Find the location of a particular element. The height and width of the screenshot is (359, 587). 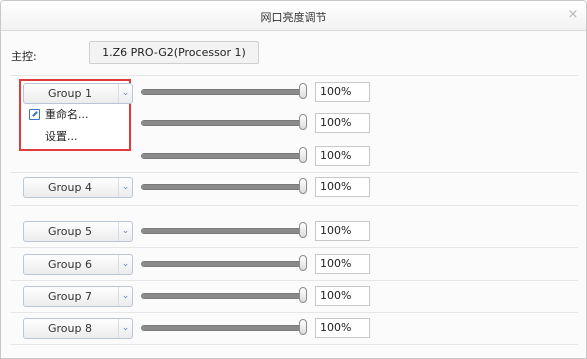

brightness-value-group-1: 100% is located at coordinates (342, 92).